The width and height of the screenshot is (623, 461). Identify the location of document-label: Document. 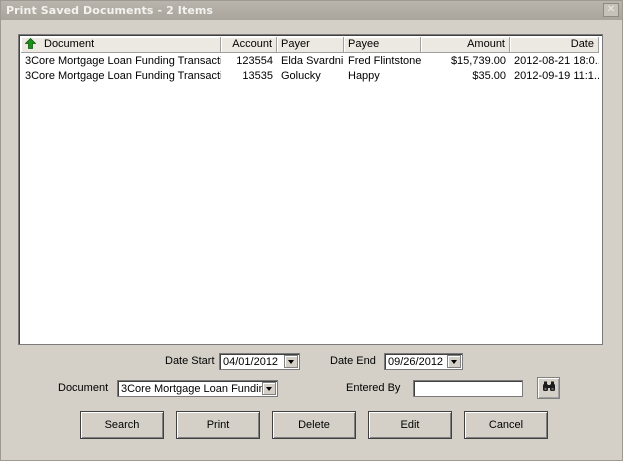
(83, 388).